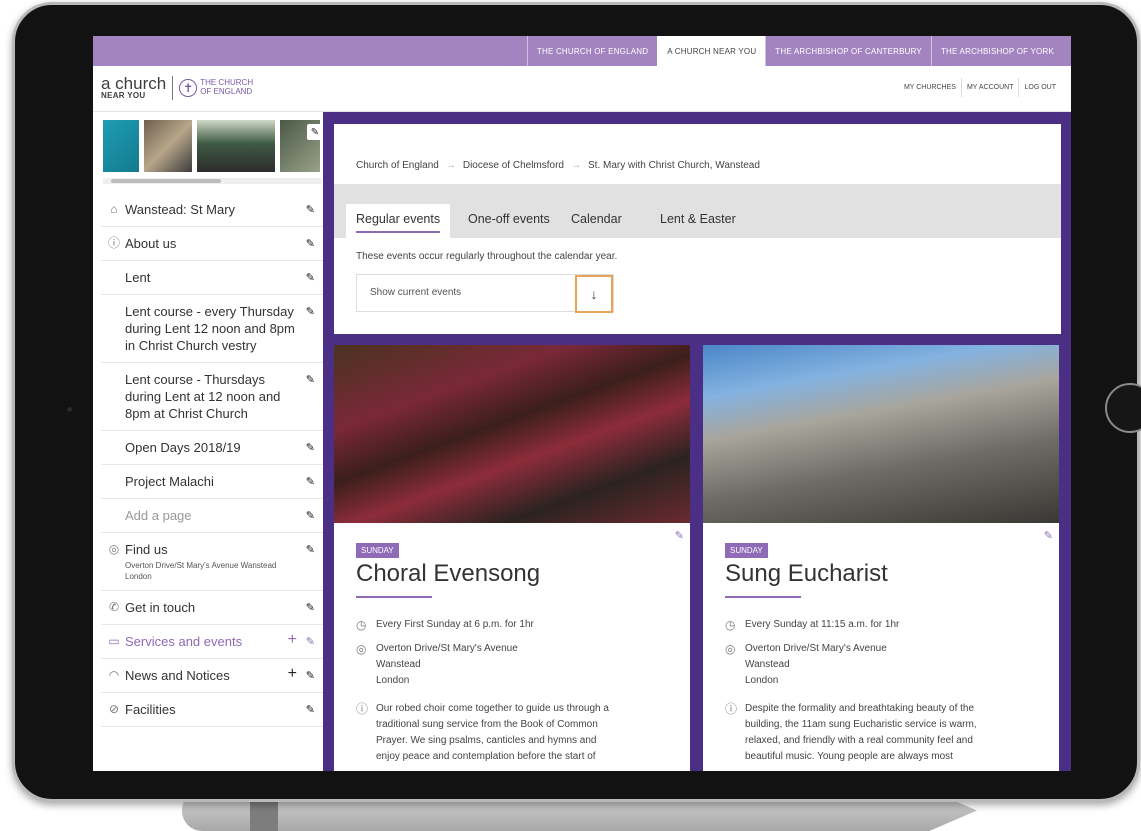  What do you see at coordinates (151, 243) in the screenshot?
I see `sidebar-item-label: About us` at bounding box center [151, 243].